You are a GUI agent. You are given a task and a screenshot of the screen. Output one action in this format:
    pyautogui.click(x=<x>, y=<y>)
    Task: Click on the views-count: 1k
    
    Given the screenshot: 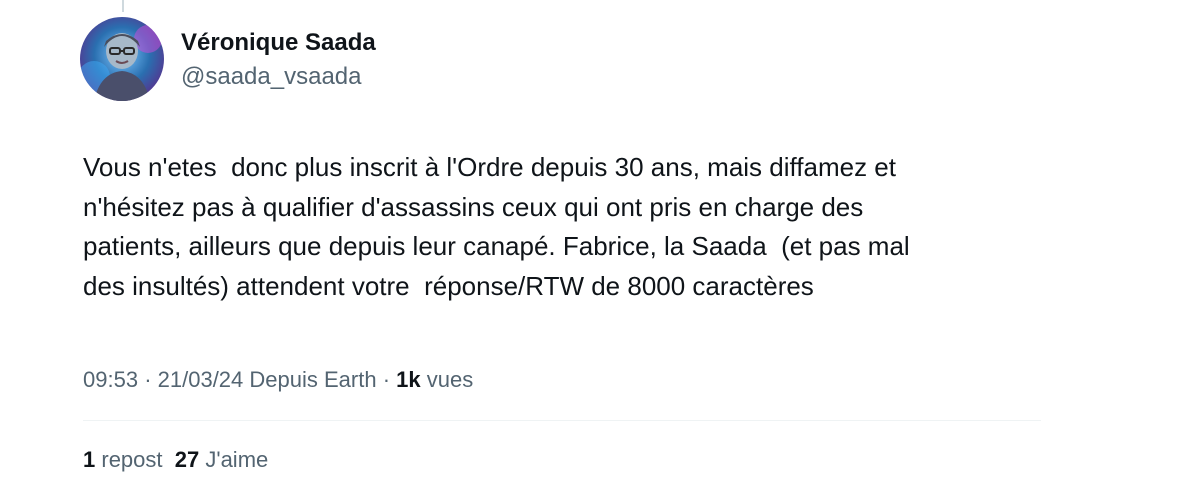 What is the action you would take?
    pyautogui.click(x=408, y=379)
    